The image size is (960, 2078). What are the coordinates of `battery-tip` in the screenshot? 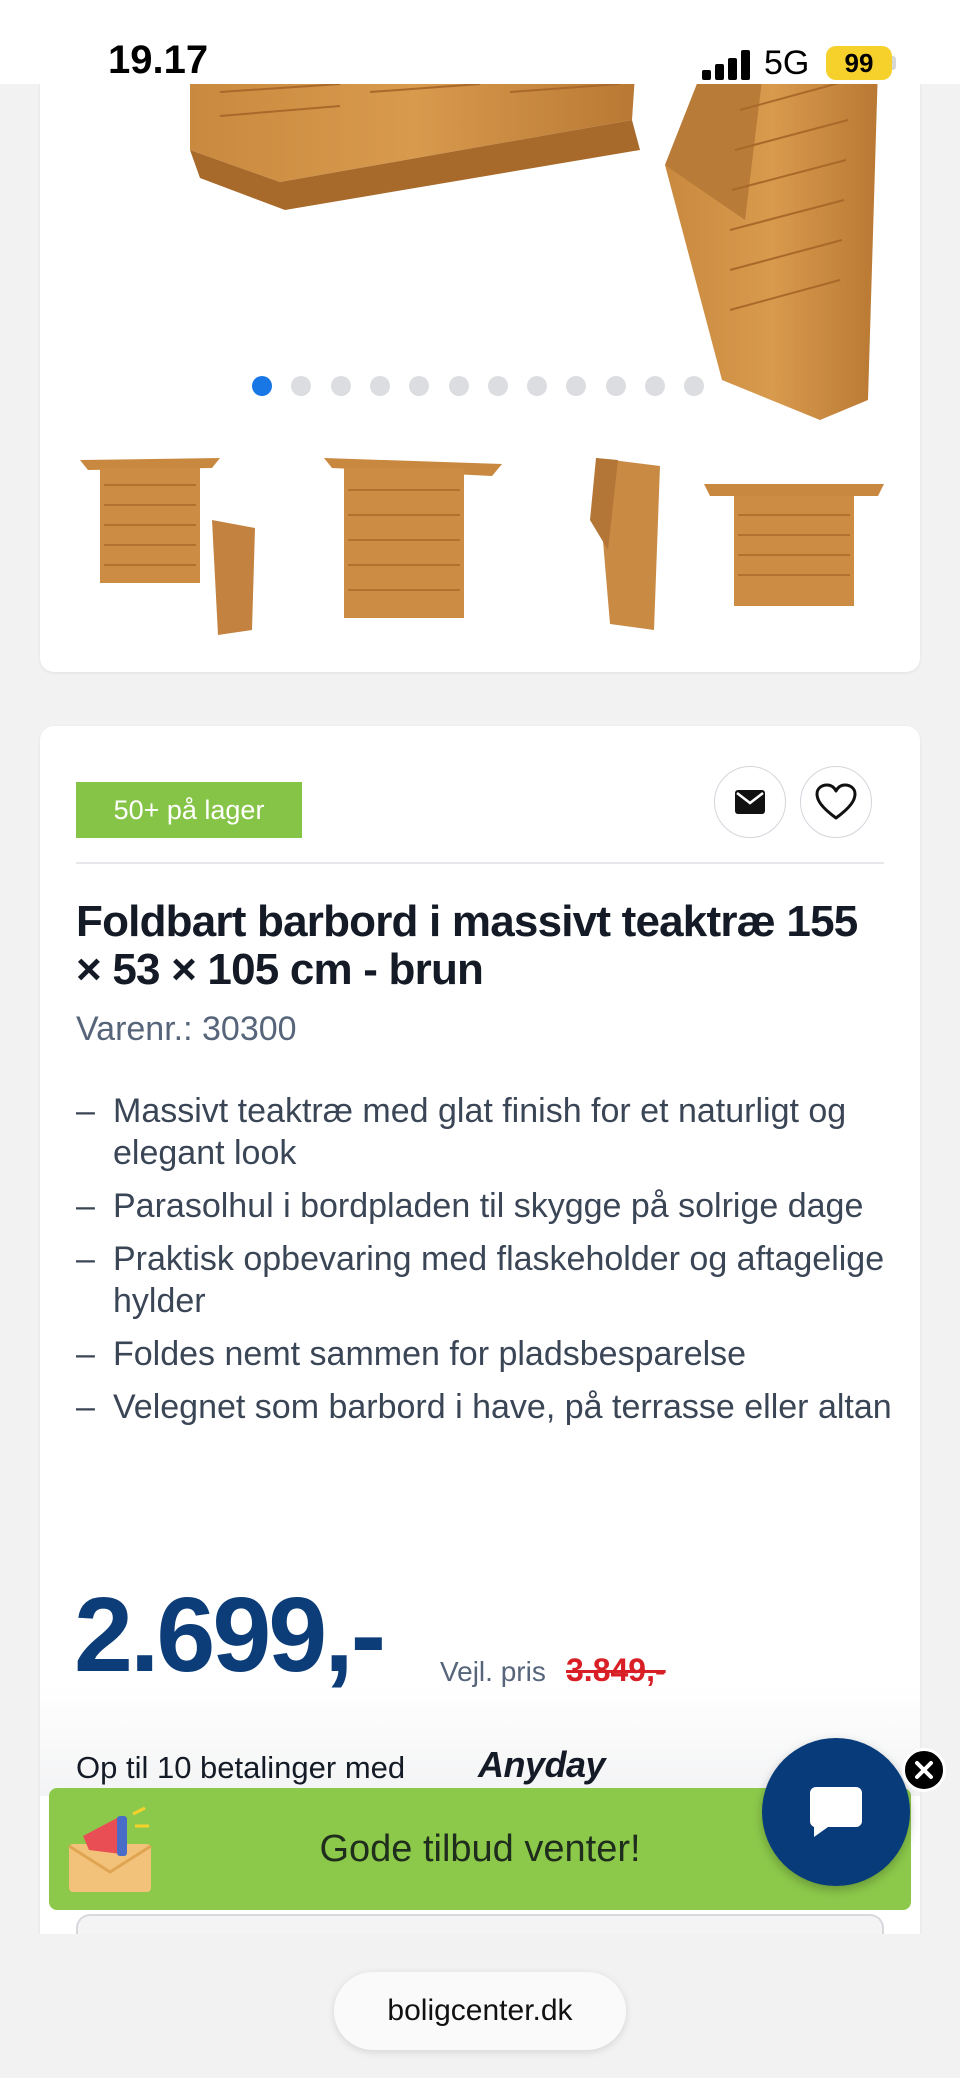 It's located at (894, 63).